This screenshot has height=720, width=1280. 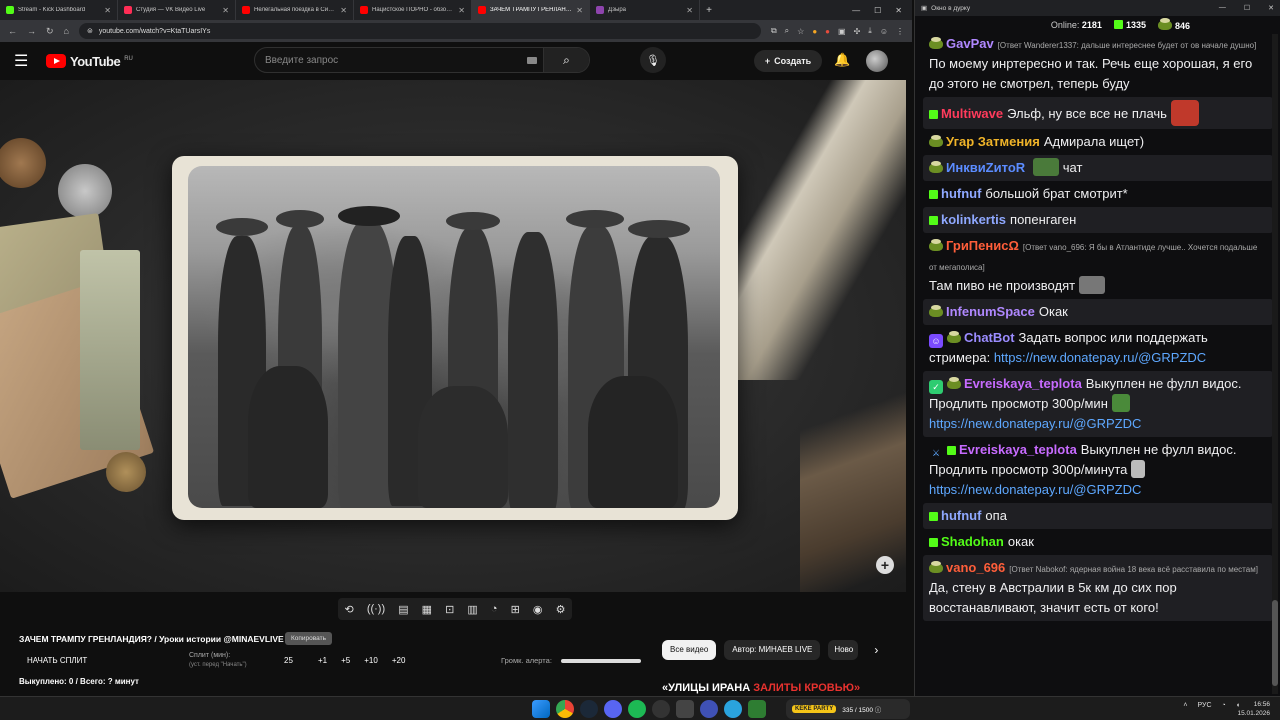 I want to click on copy-button: Копировать, so click(x=308, y=638).